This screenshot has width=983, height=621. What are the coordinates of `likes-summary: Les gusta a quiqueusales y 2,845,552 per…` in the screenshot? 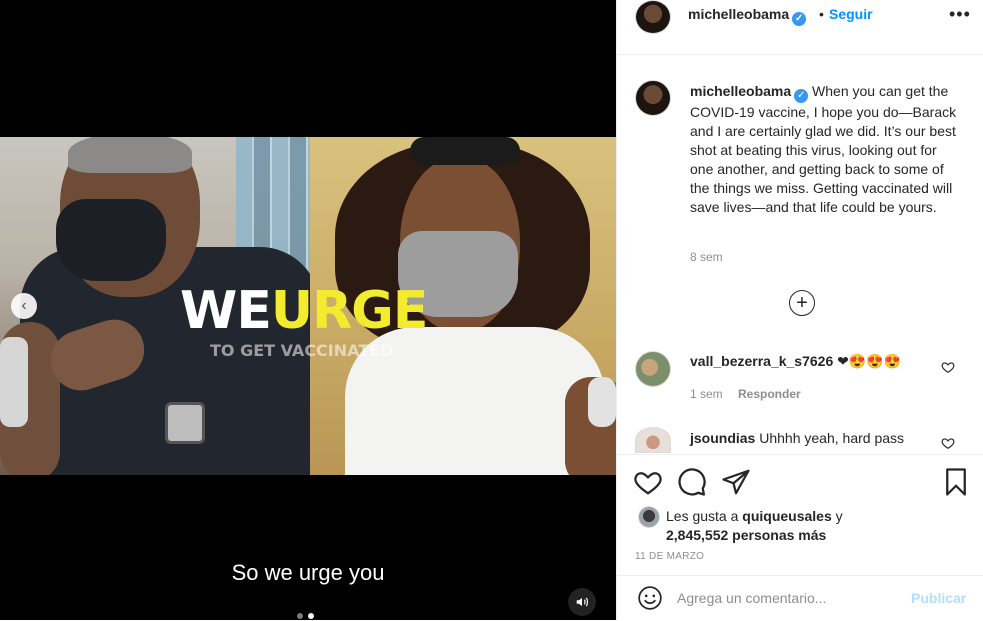 It's located at (816, 526).